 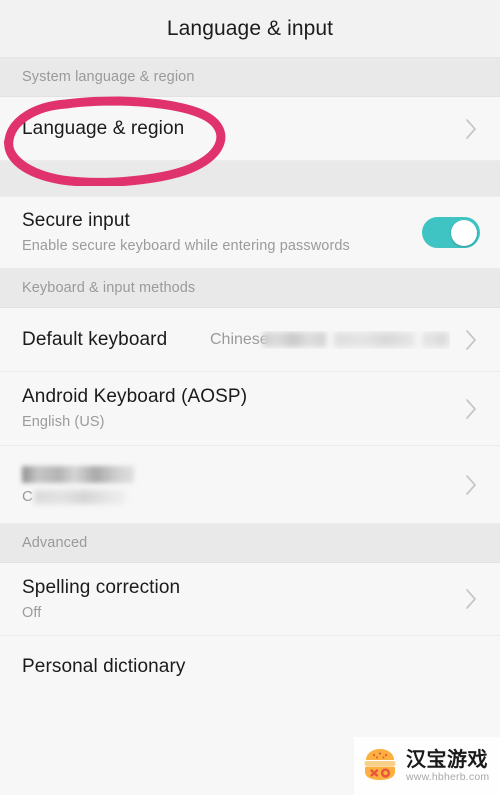 I want to click on row-secure-input-title: Secure input, so click(x=76, y=220).